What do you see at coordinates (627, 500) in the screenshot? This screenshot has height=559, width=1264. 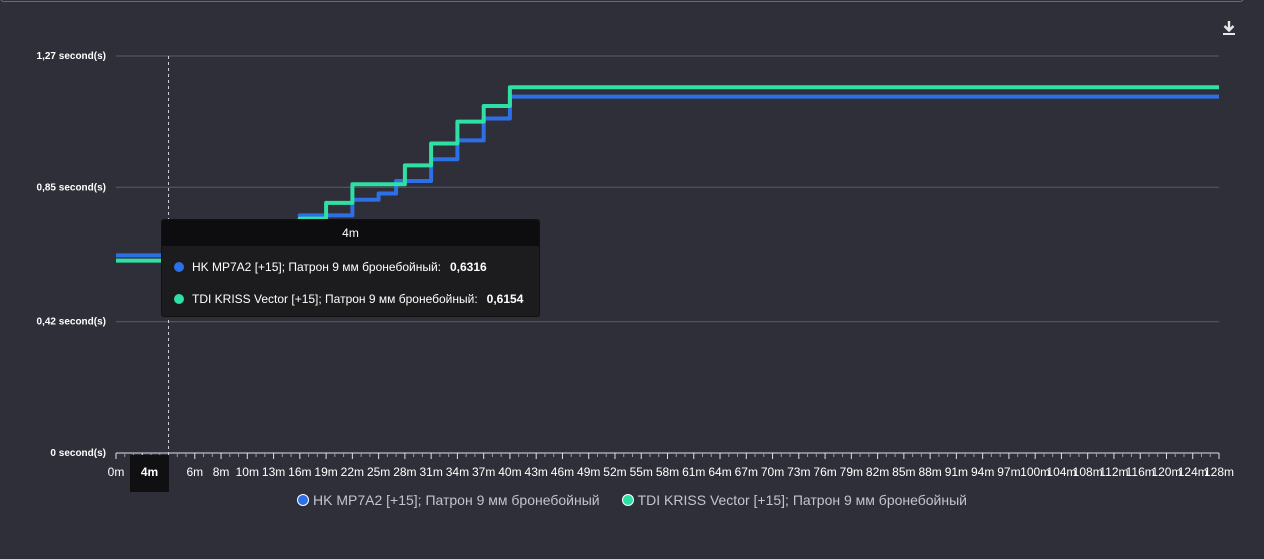 I see `legend-dot-kriss` at bounding box center [627, 500].